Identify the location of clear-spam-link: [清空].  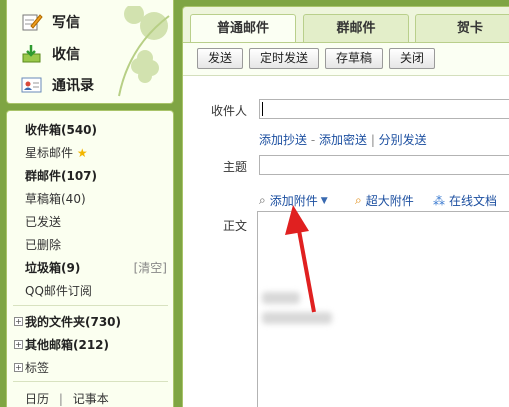
(150, 267).